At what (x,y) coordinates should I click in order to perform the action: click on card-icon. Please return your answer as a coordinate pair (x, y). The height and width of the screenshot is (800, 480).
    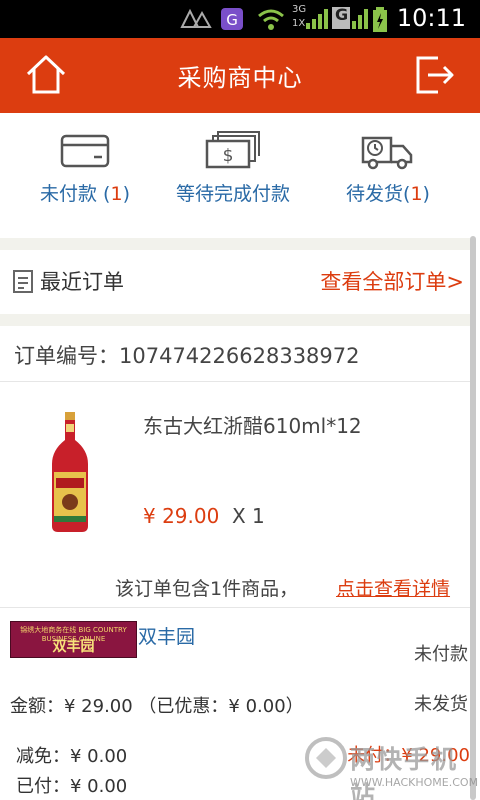
    Looking at the image, I should click on (85, 151).